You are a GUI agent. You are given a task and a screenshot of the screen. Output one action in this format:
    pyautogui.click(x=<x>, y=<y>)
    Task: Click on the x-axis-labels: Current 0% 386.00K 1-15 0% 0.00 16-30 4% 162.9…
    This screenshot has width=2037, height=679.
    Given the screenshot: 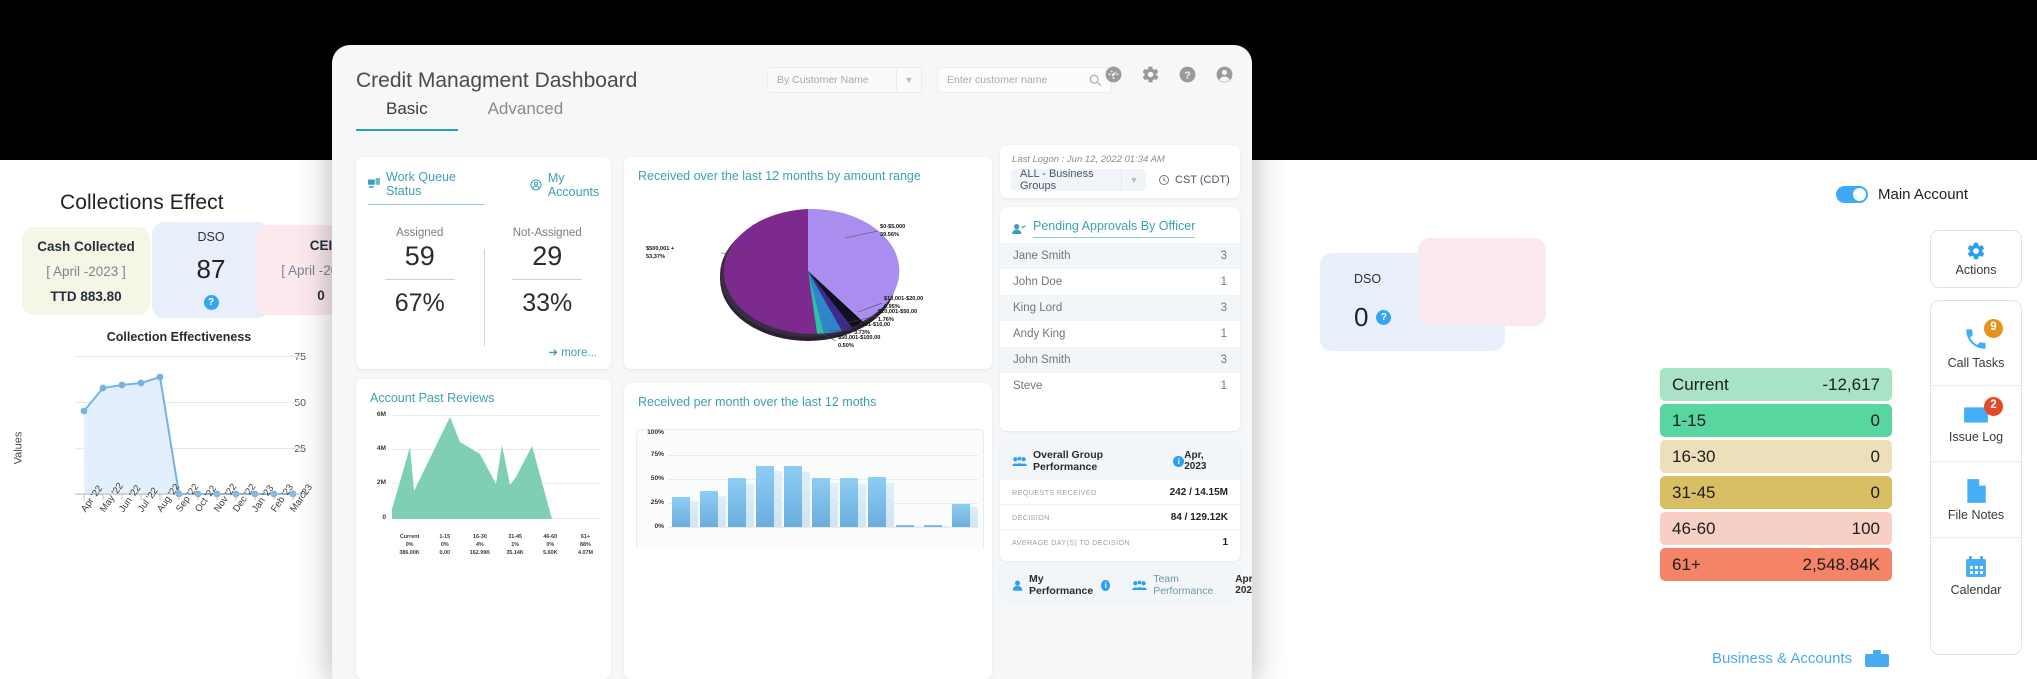 What is the action you would take?
    pyautogui.click(x=497, y=545)
    